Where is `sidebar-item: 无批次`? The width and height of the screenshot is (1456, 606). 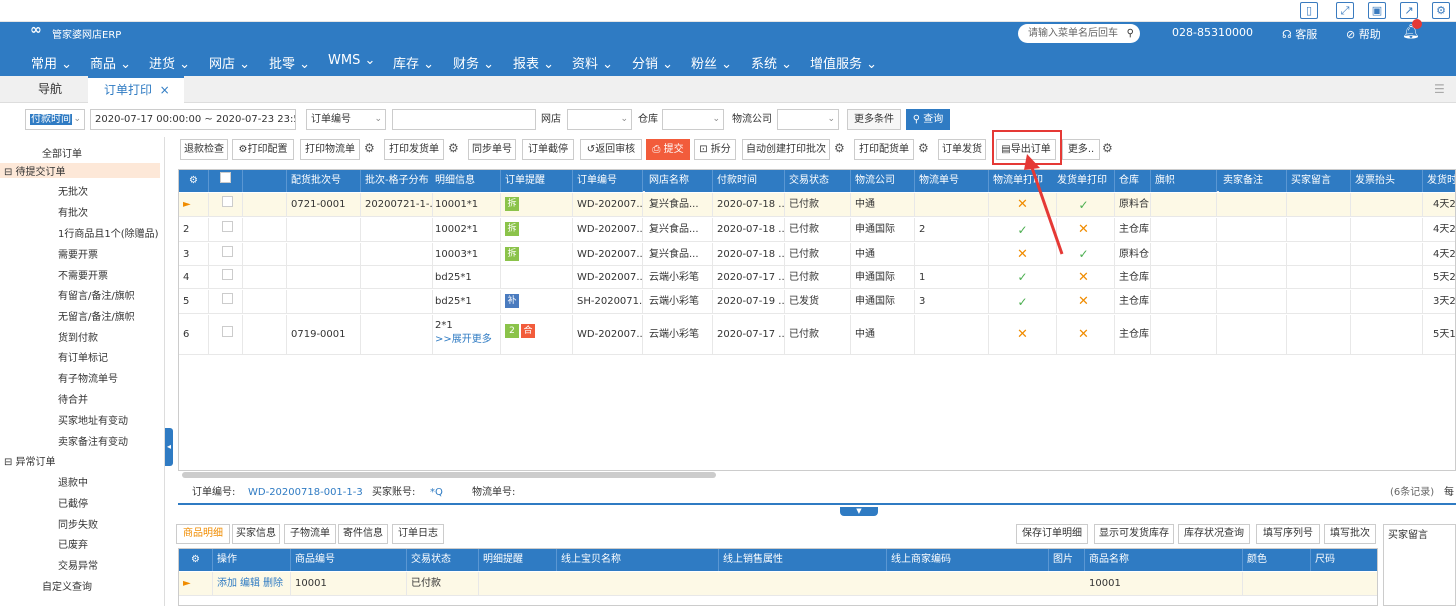 sidebar-item: 无批次 is located at coordinates (73, 190).